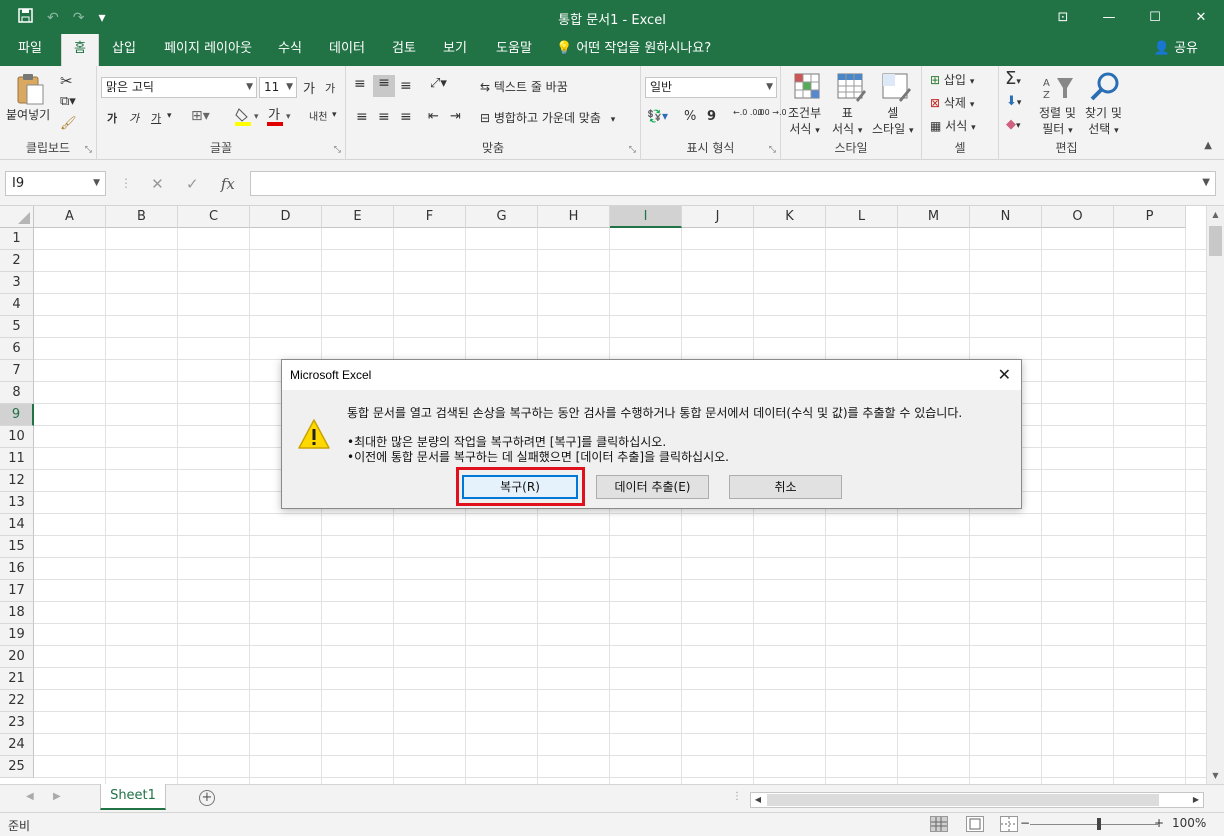 The width and height of the screenshot is (1224, 836). I want to click on scroll-right-icon: ▶, so click(1196, 800).